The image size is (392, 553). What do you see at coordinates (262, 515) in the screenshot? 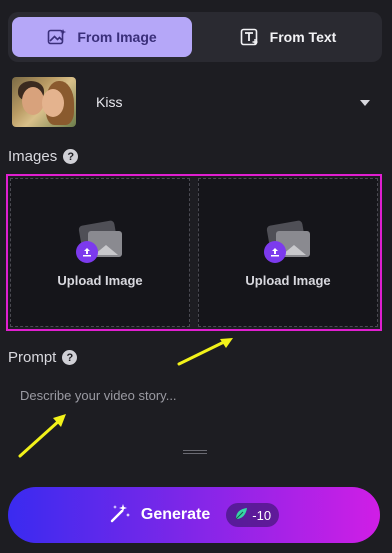
I see `credit-cost: -10` at bounding box center [262, 515].